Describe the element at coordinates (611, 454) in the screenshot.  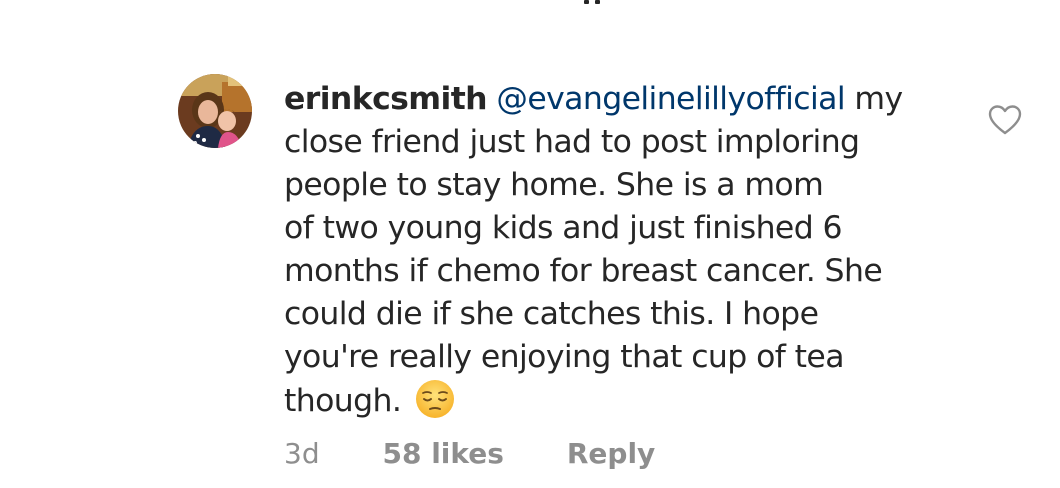
I see `reply-button: Reply` at that location.